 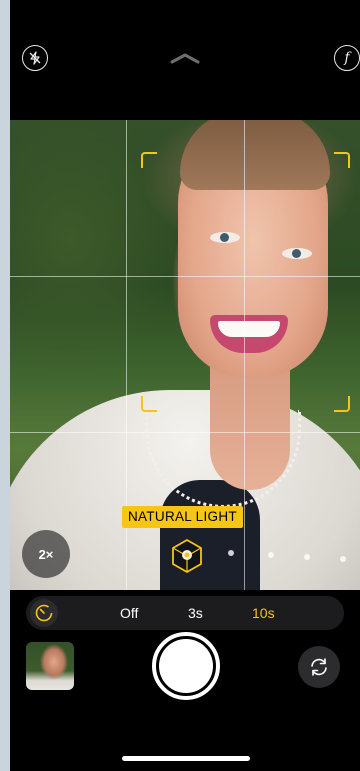 I want to click on shutter-button, so click(x=186, y=666).